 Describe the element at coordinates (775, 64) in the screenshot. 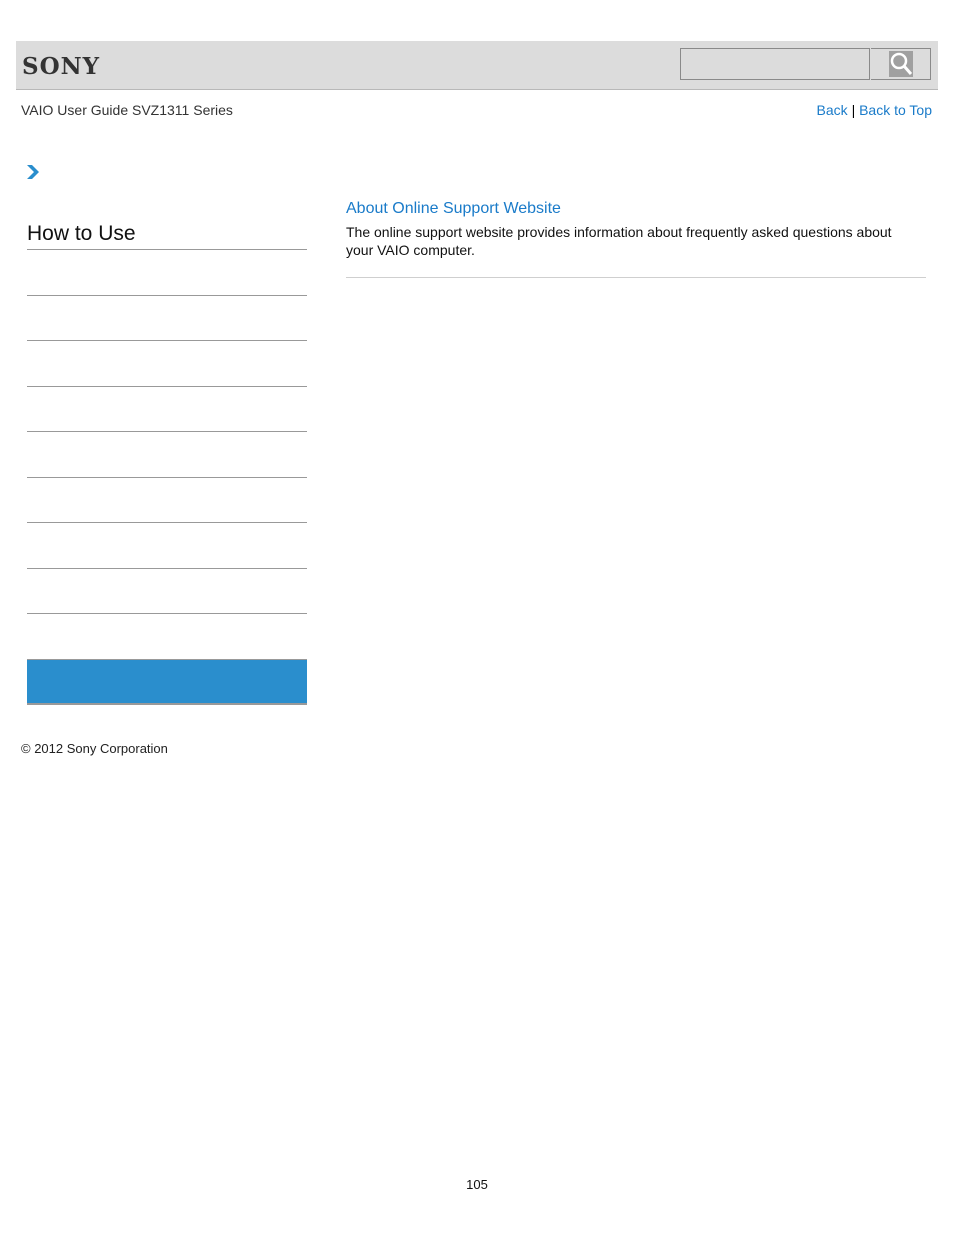

I see `search-input` at that location.